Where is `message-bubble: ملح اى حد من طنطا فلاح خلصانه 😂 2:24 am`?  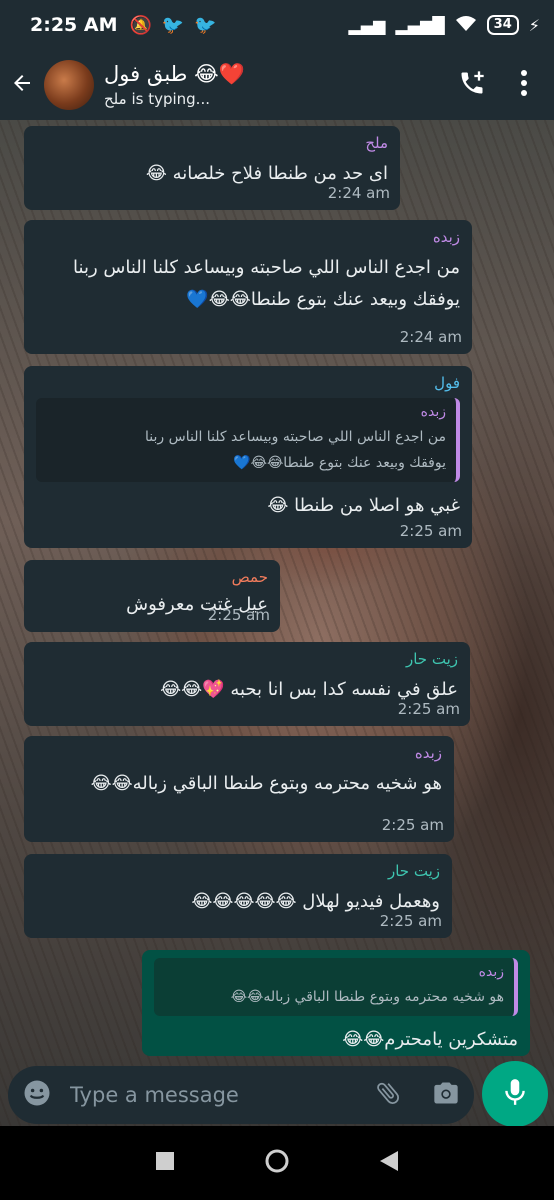
message-bubble: ملح اى حد من طنطا فلاح خلصانه 😂 2:24 am is located at coordinates (212, 168).